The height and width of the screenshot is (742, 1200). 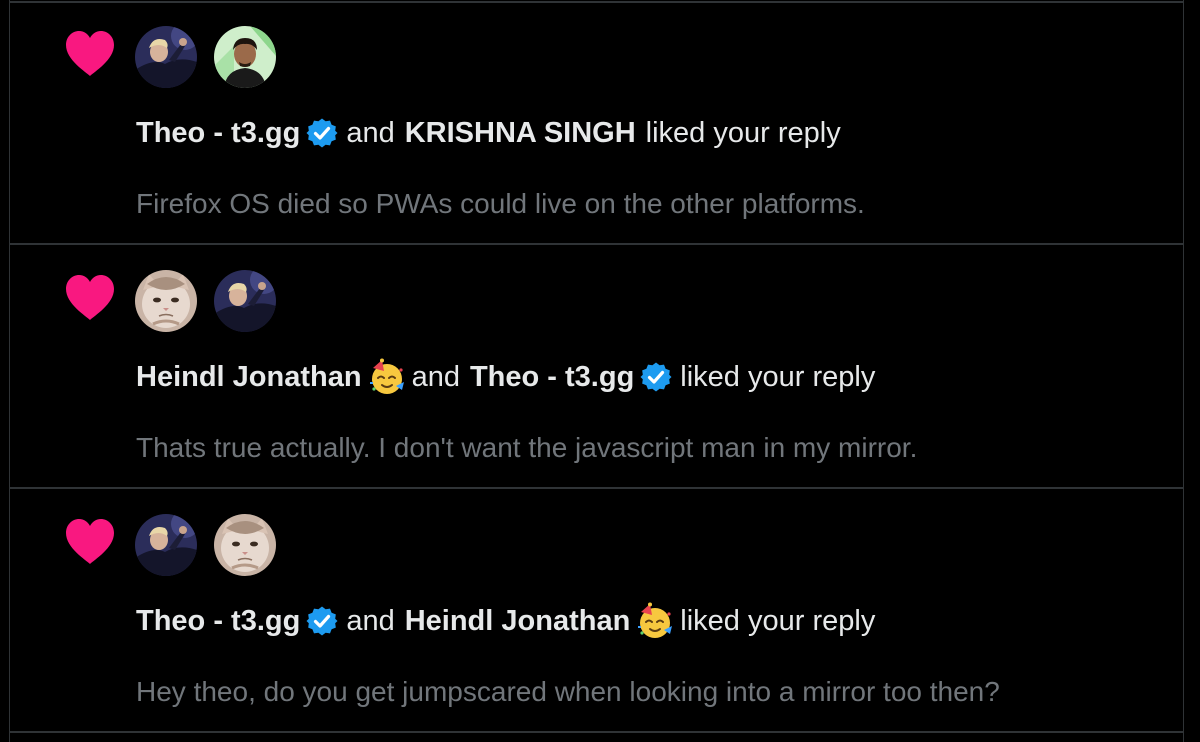 I want to click on user-name-link: KRISHNA SINGH, so click(x=520, y=133).